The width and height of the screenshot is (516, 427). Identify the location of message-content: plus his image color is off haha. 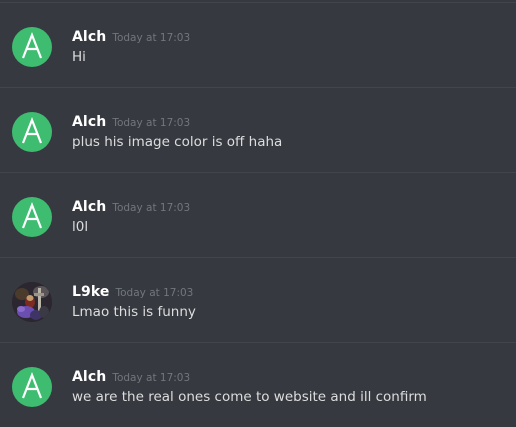
(177, 142).